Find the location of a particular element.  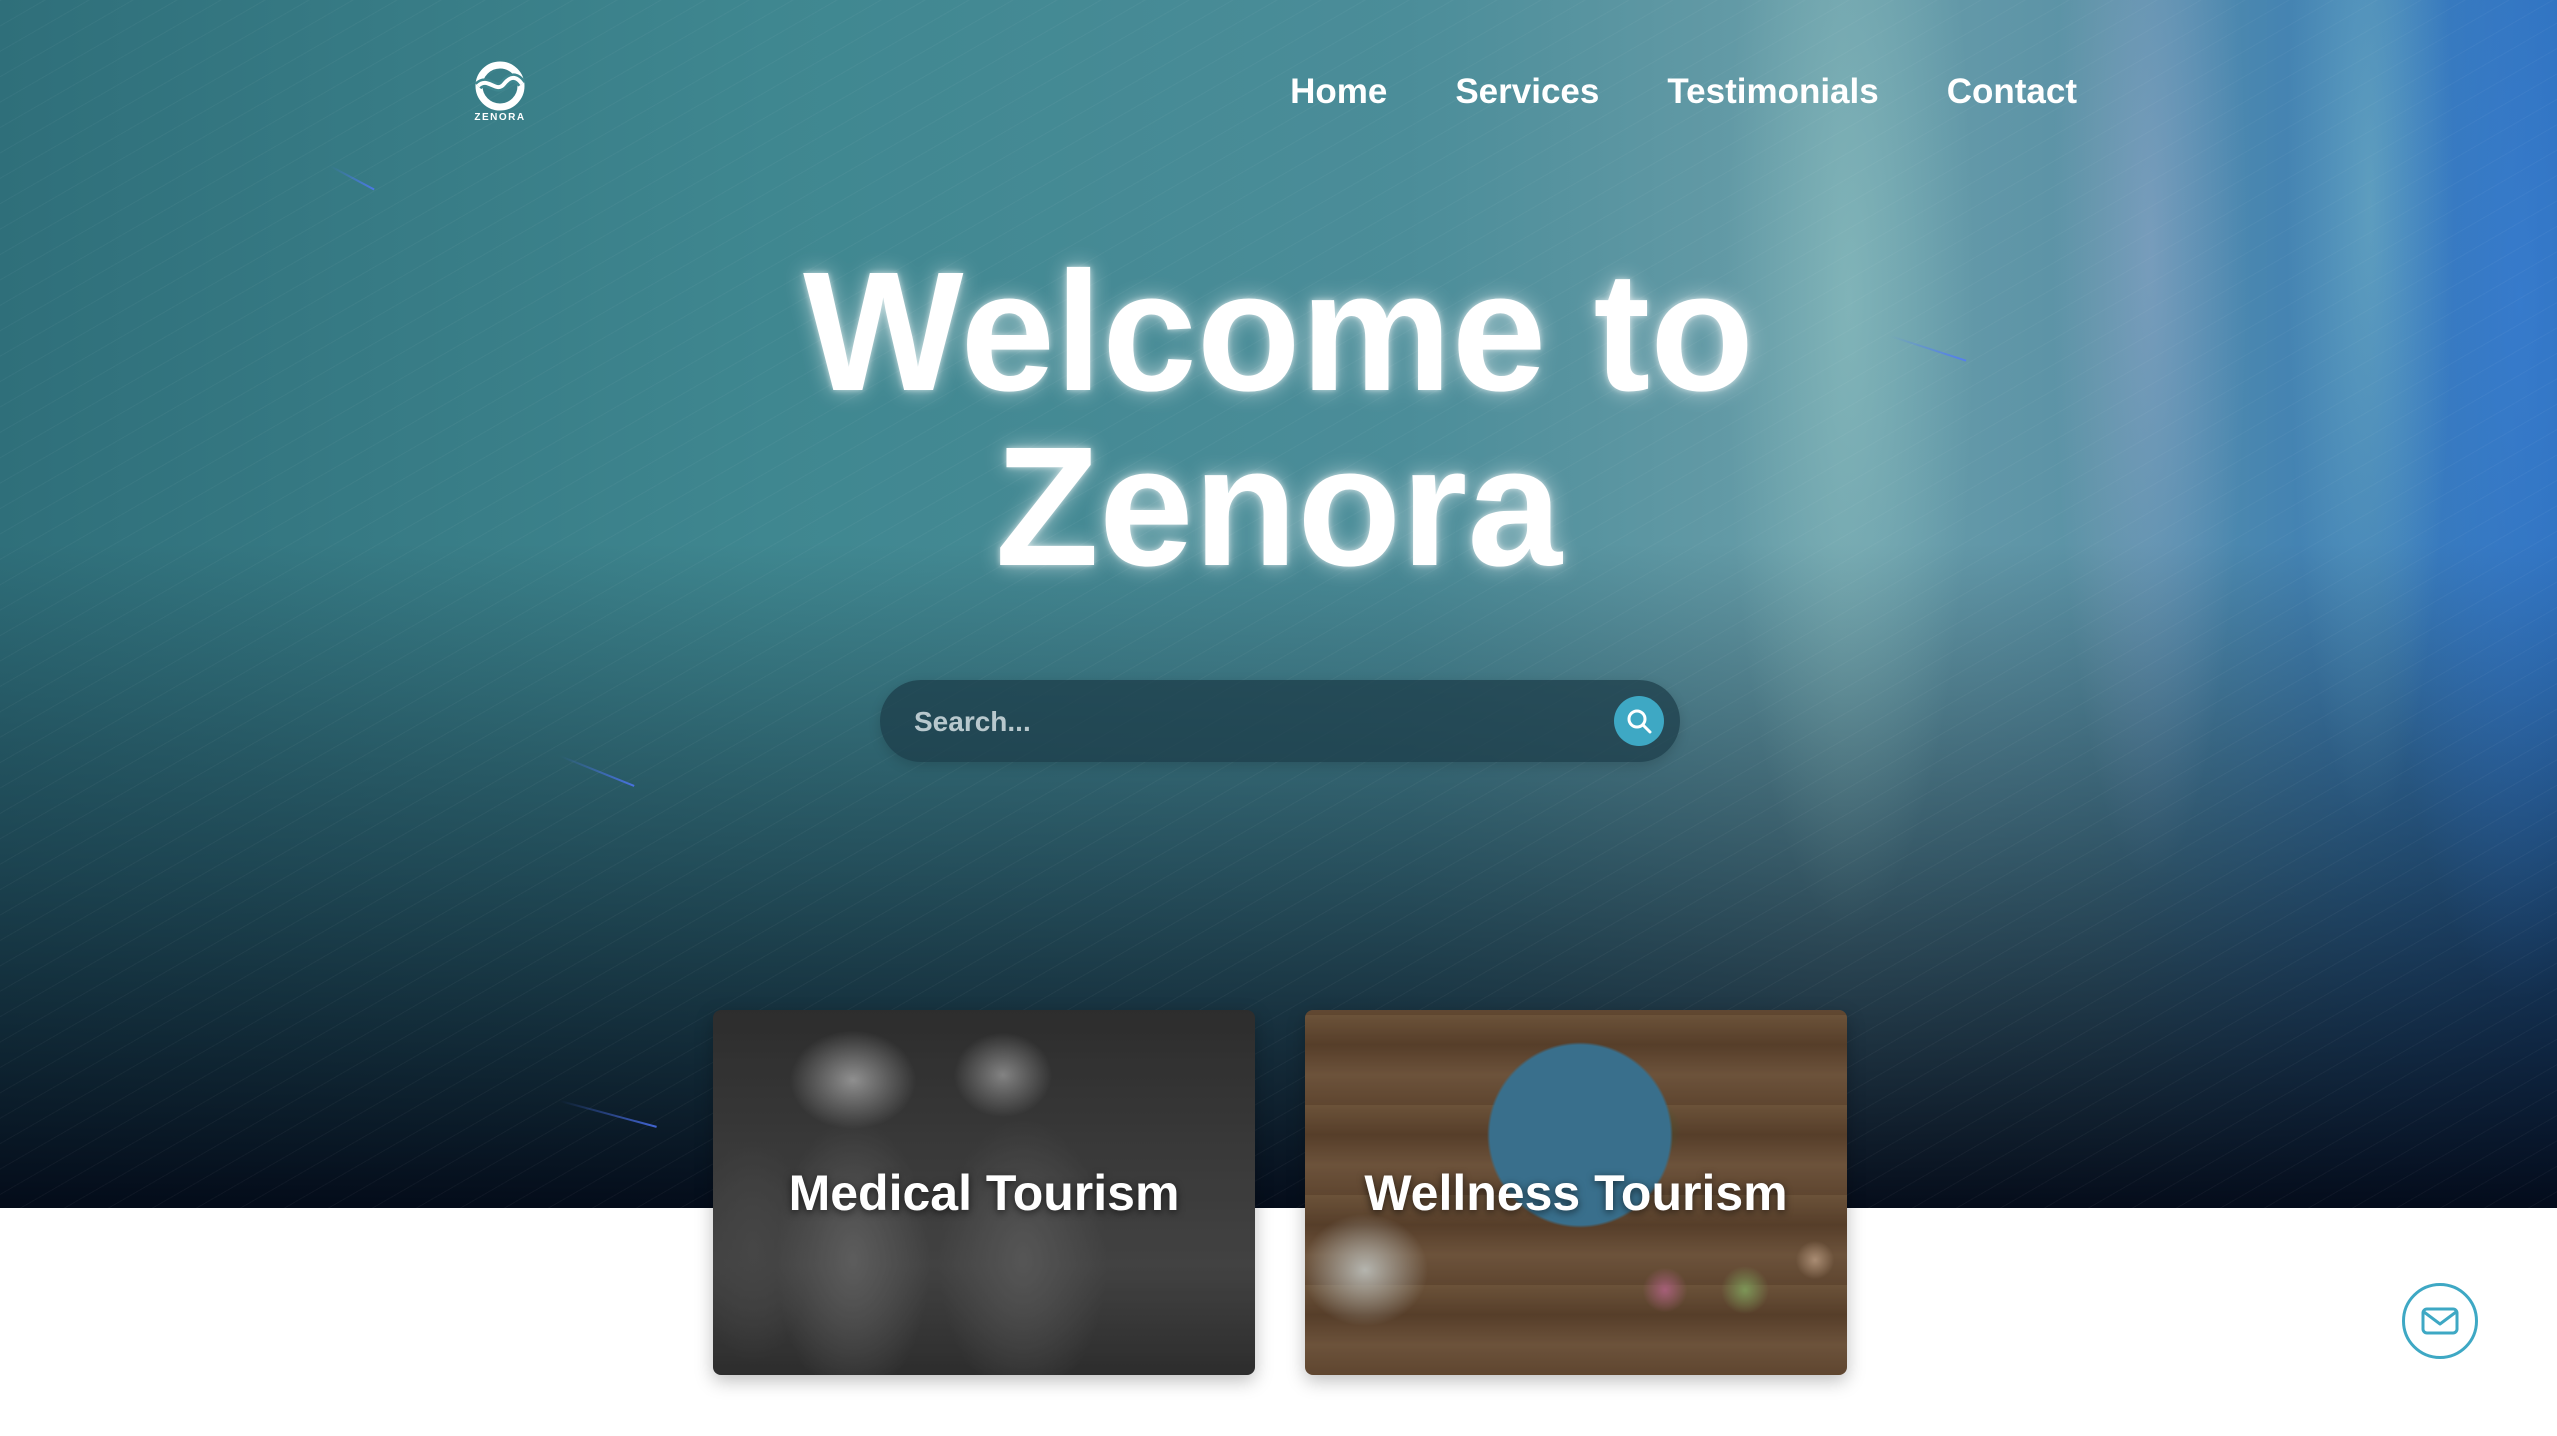

hero-title-line1: Welcome to is located at coordinates (1278, 332).